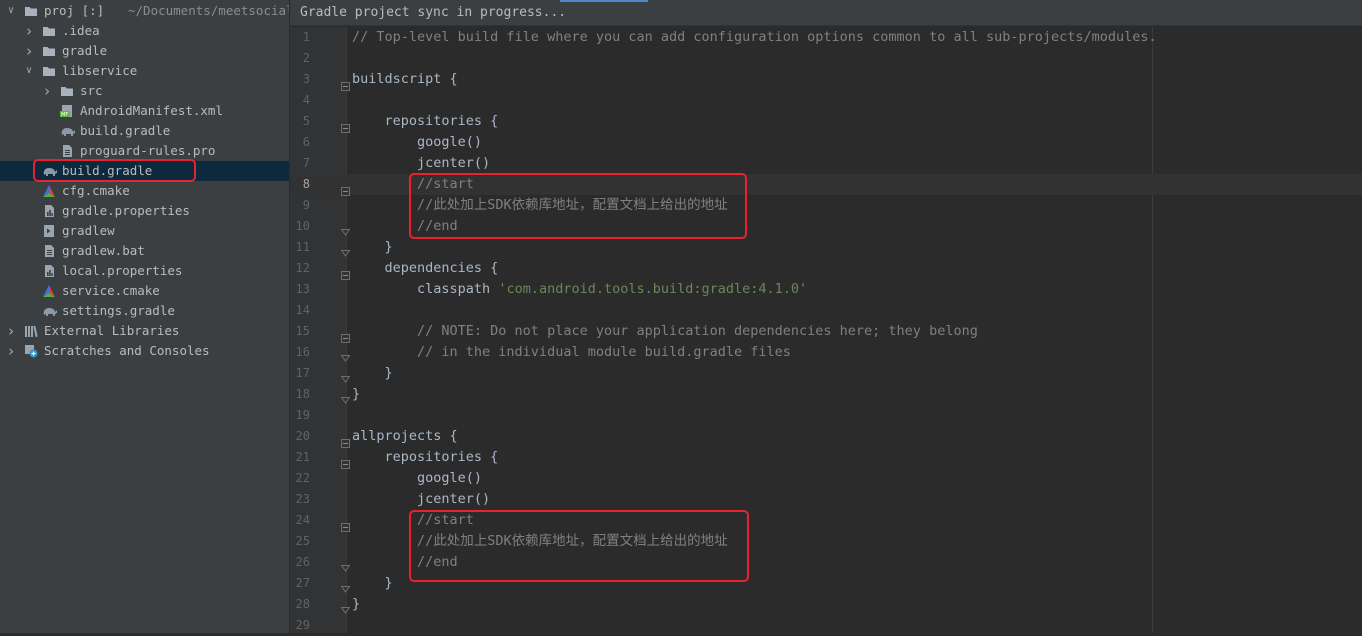  I want to click on code-token: buildscript {, so click(405, 79).